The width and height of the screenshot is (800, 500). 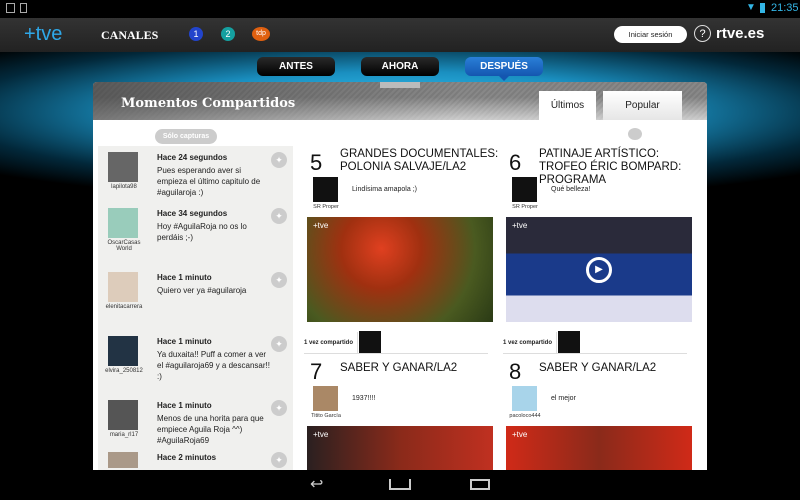 What do you see at coordinates (326, 416) in the screenshot?
I see `card-user: Titito García` at bounding box center [326, 416].